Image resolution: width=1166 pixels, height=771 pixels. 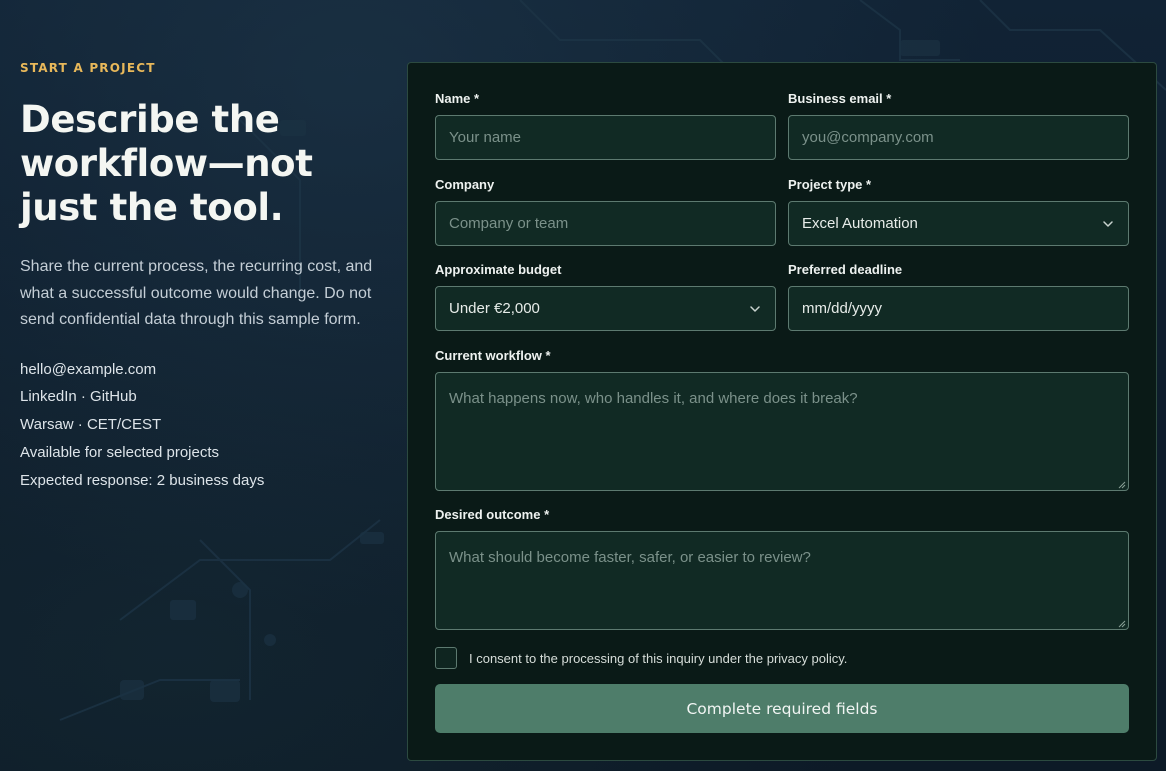 I want to click on deadline-date-input: mm/dd/yyyy, so click(x=958, y=308).